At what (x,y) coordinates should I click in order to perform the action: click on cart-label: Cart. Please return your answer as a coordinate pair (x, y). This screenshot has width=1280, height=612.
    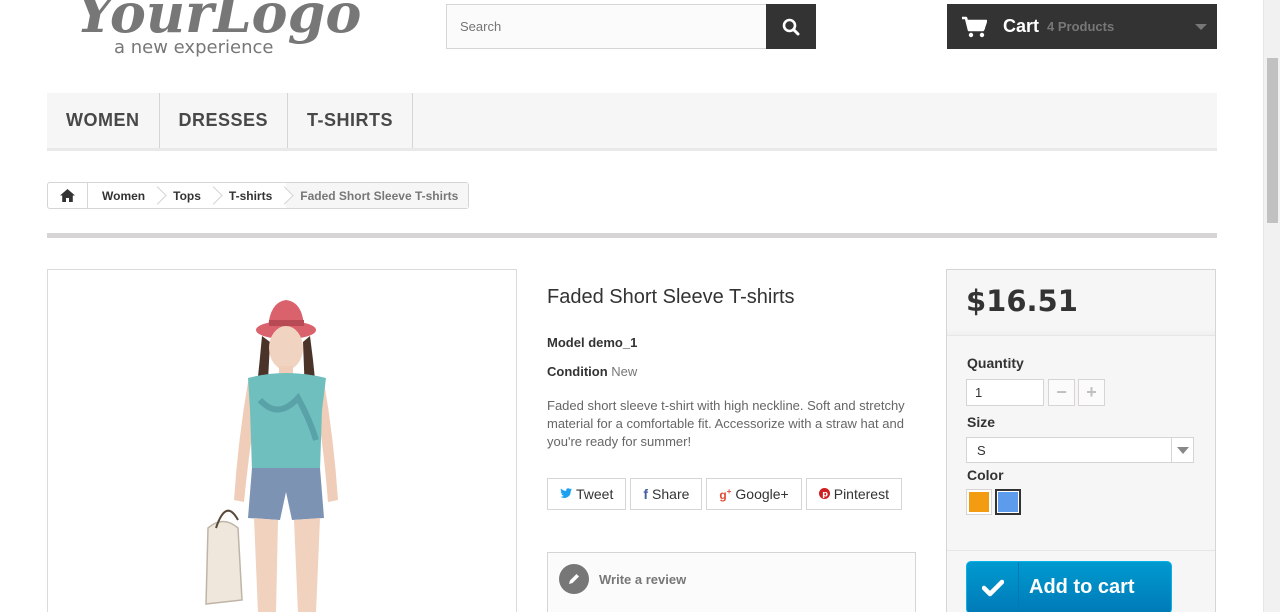
    Looking at the image, I should click on (1021, 26).